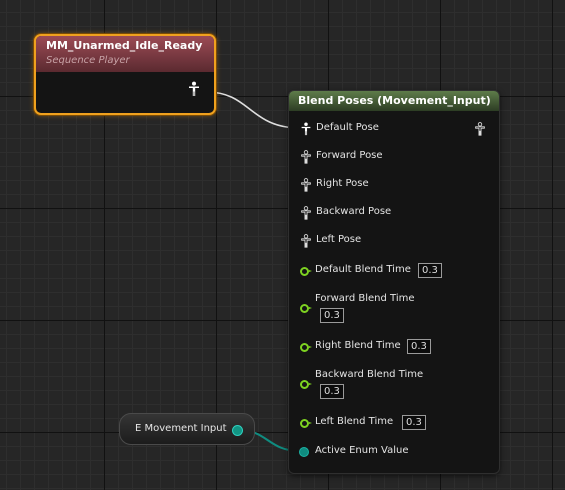 This screenshot has width=565, height=490. What do you see at coordinates (342, 183) in the screenshot?
I see `right-pose-label: Right Pose` at bounding box center [342, 183].